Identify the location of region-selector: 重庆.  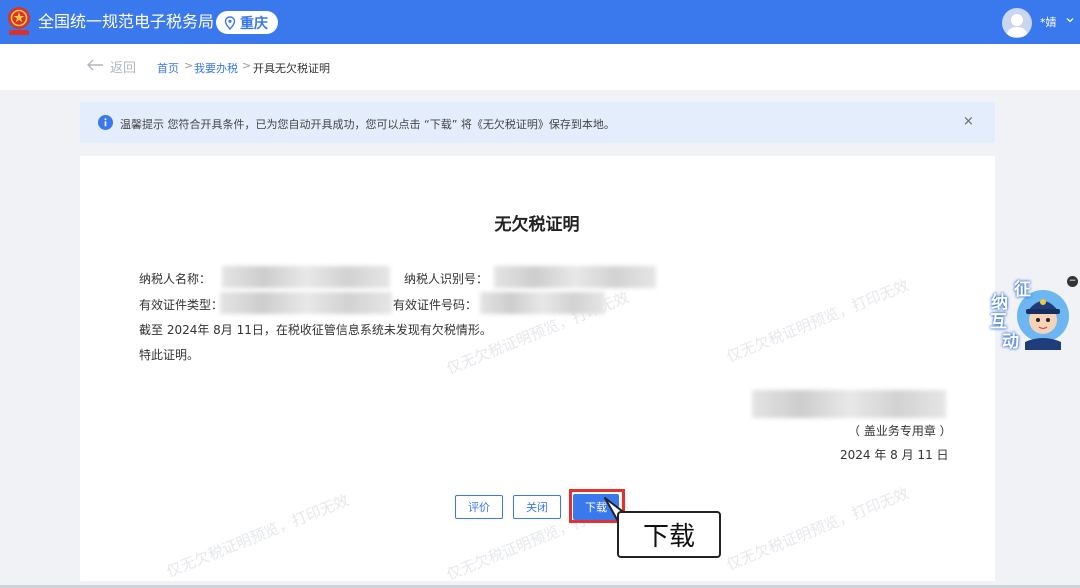
(247, 22).